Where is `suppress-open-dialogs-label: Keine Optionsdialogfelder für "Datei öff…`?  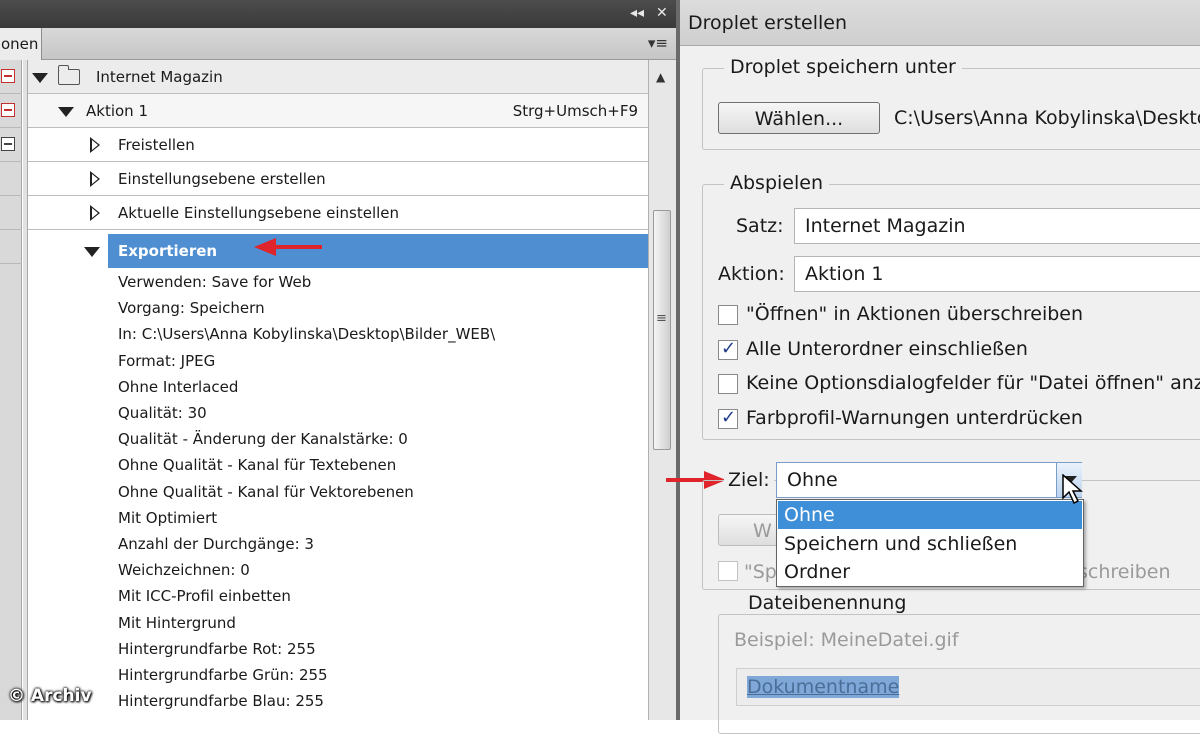 suppress-open-dialogs-label: Keine Optionsdialogfelder für "Datei öff… is located at coordinates (973, 383).